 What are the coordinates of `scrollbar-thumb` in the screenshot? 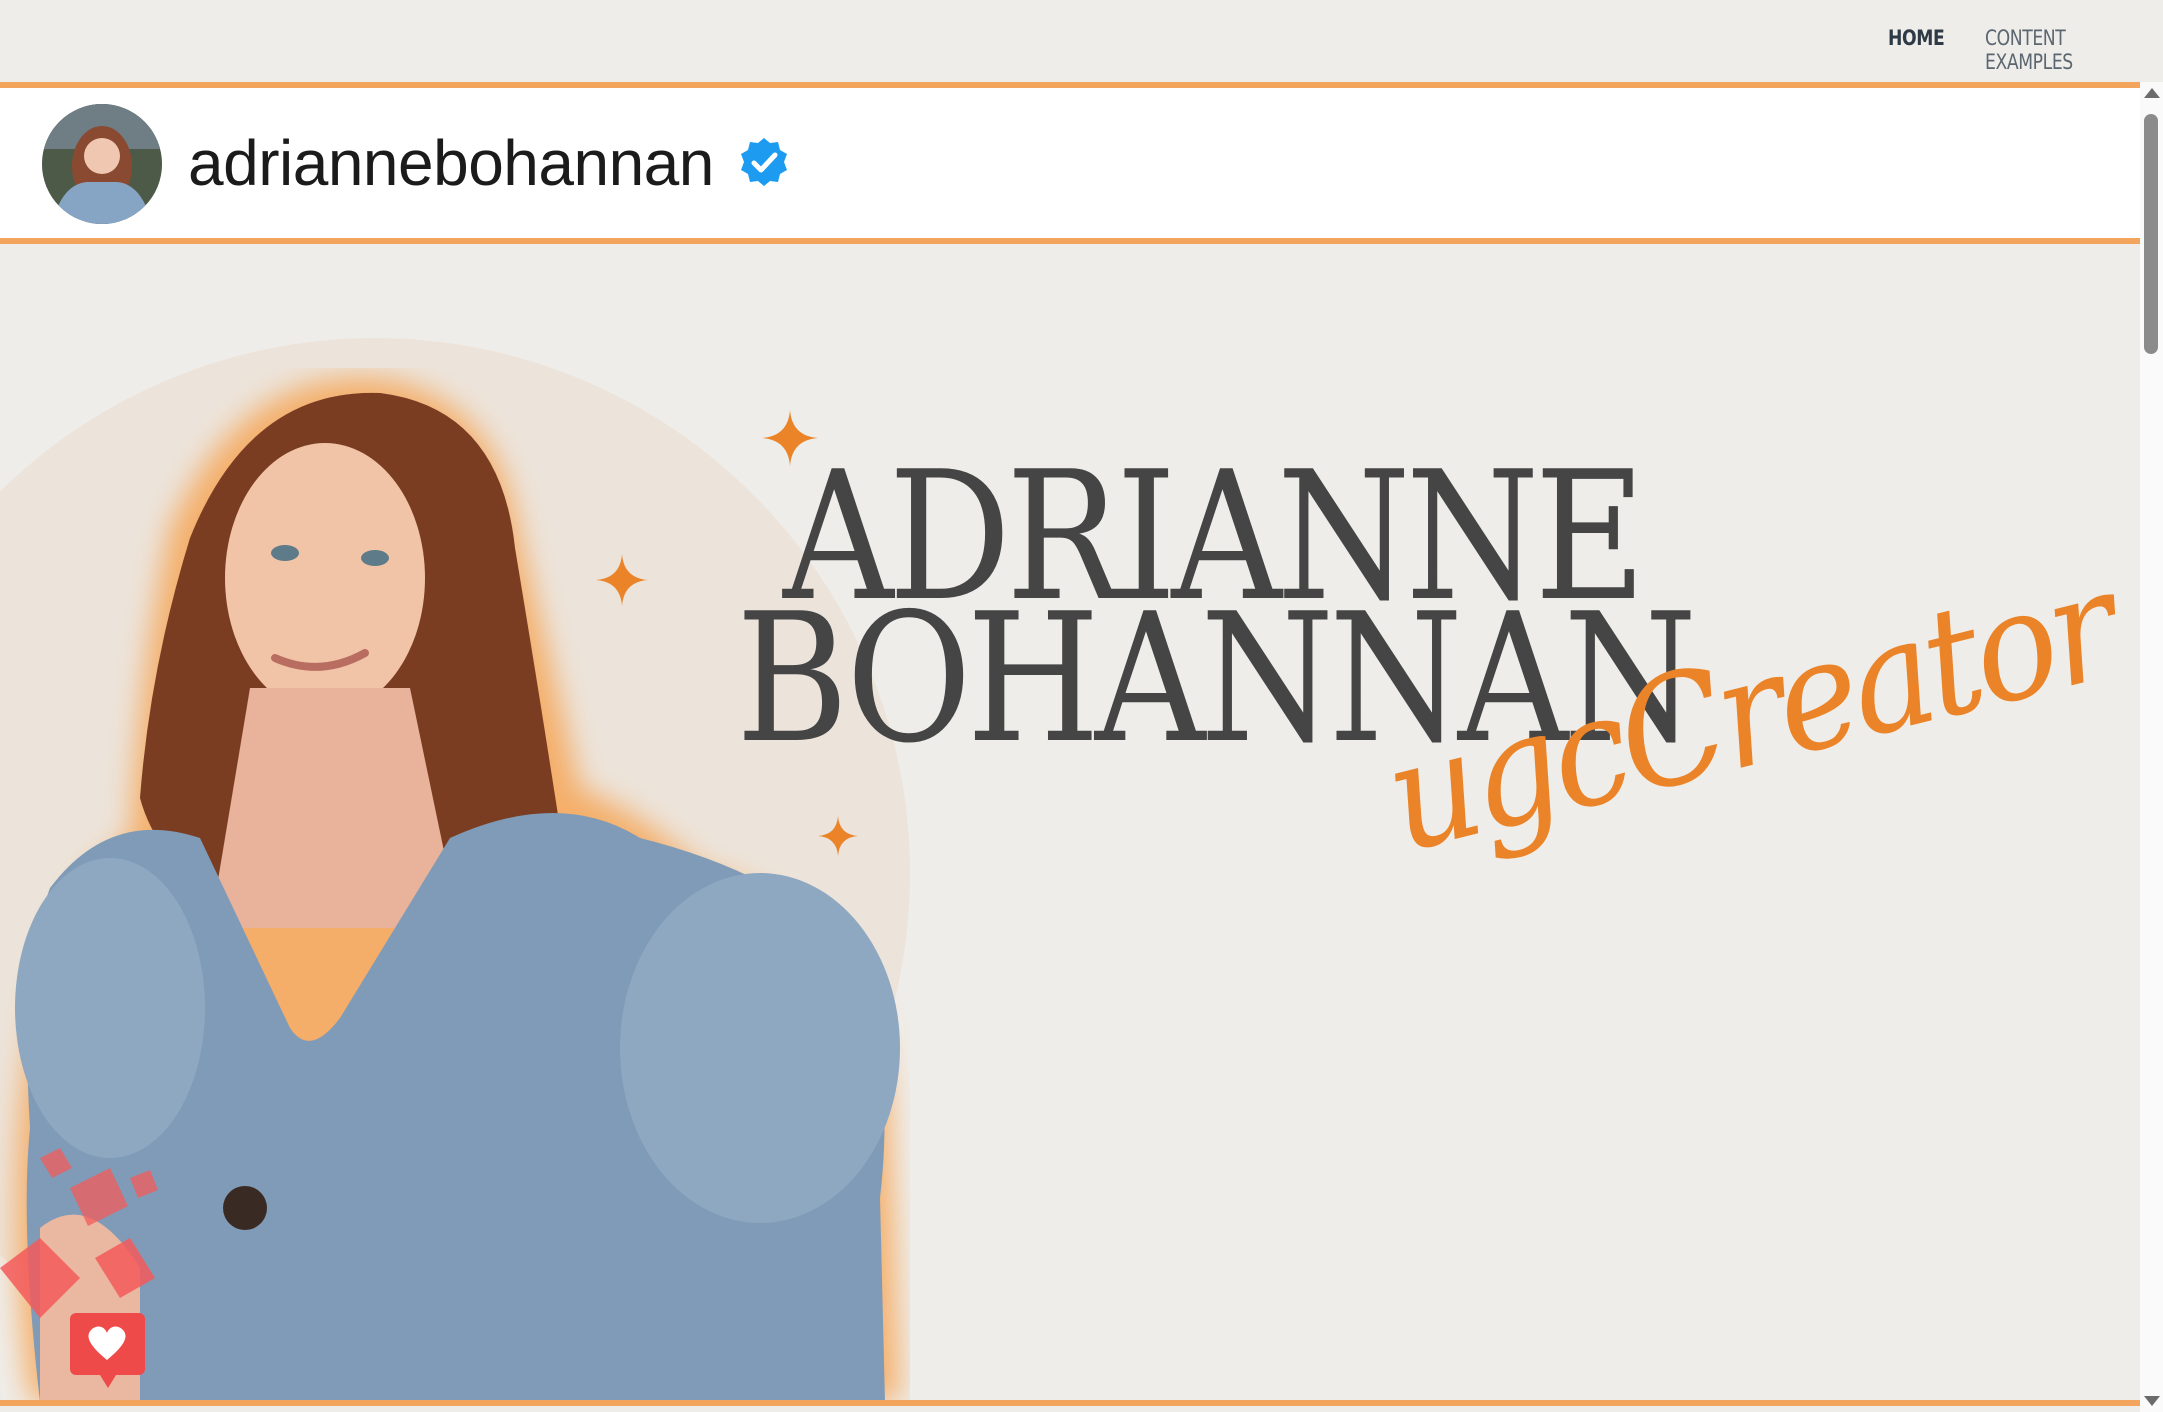 It's located at (2151, 234).